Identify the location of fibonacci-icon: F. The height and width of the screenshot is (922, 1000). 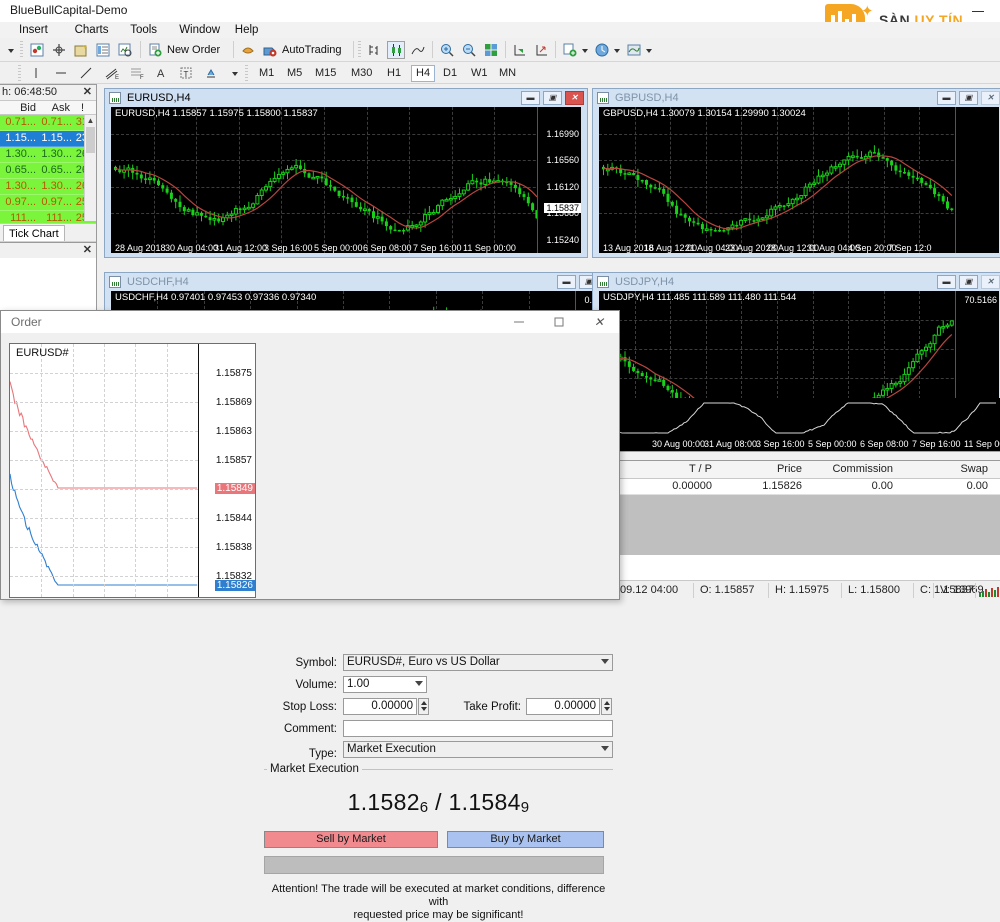
(137, 74).